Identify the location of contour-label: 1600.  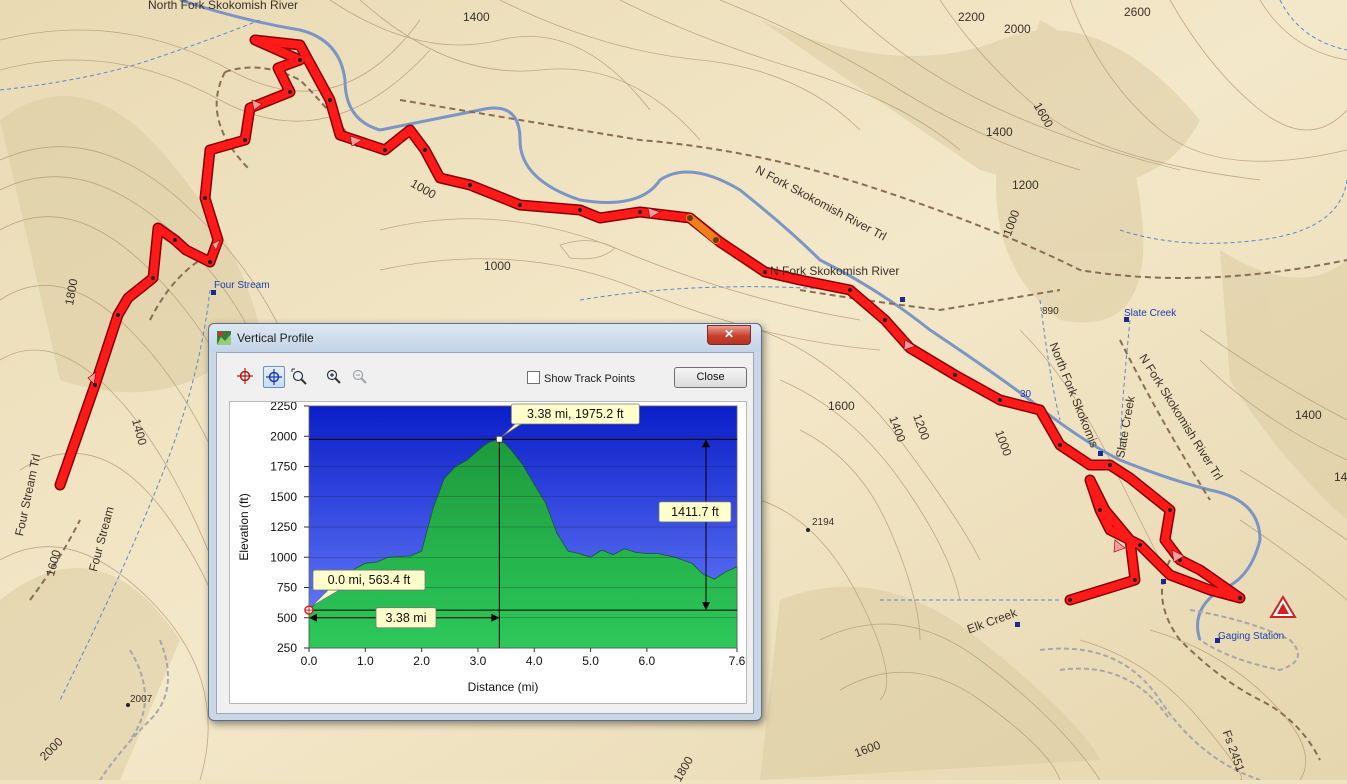
(841, 406).